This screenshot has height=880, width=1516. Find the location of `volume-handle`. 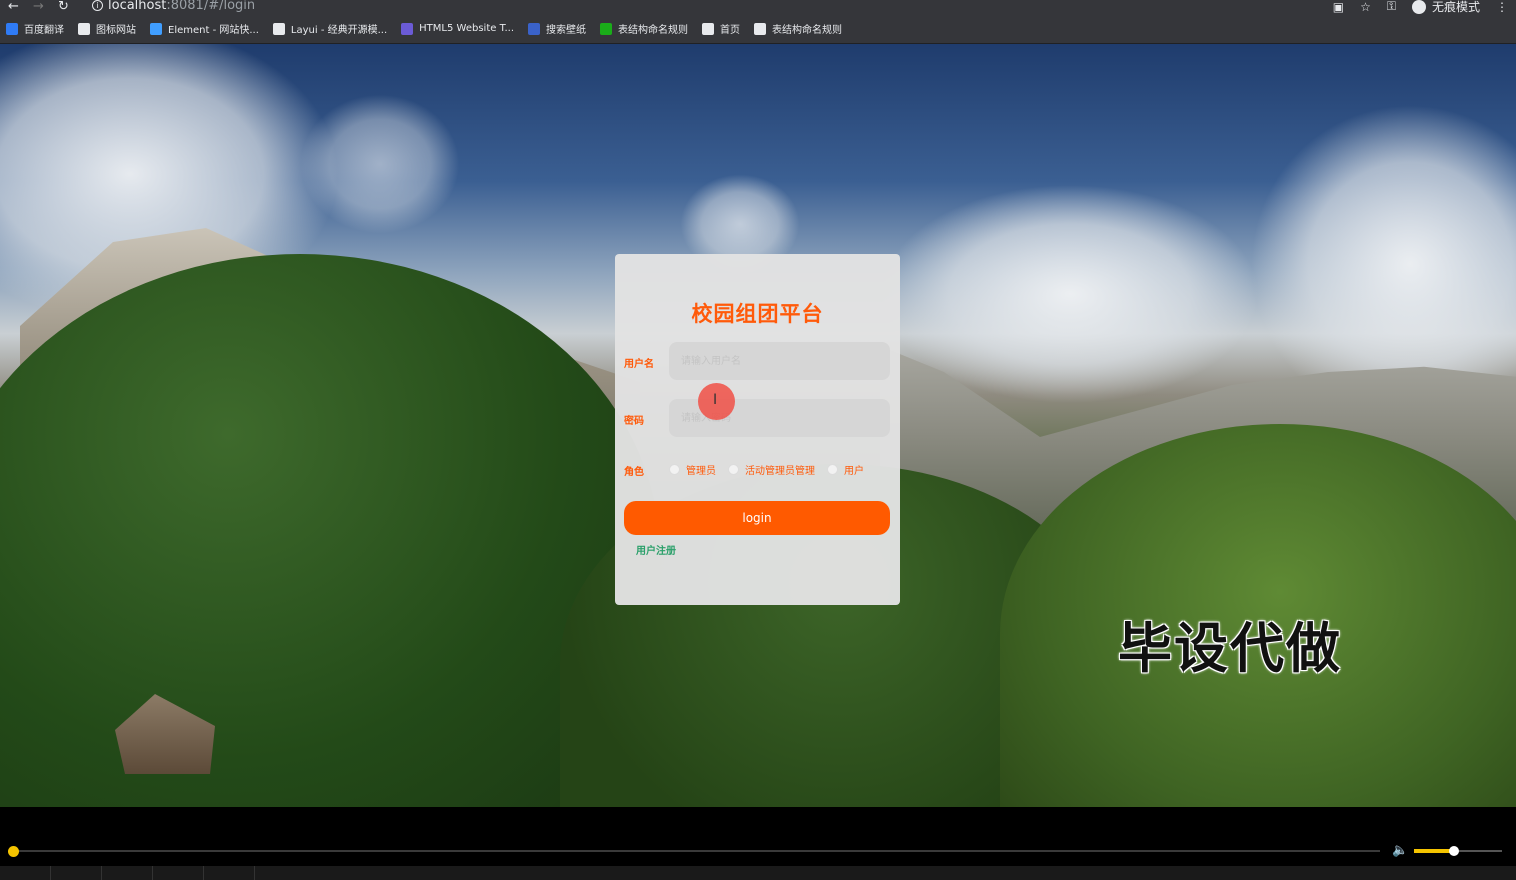

volume-handle is located at coordinates (1453, 851).